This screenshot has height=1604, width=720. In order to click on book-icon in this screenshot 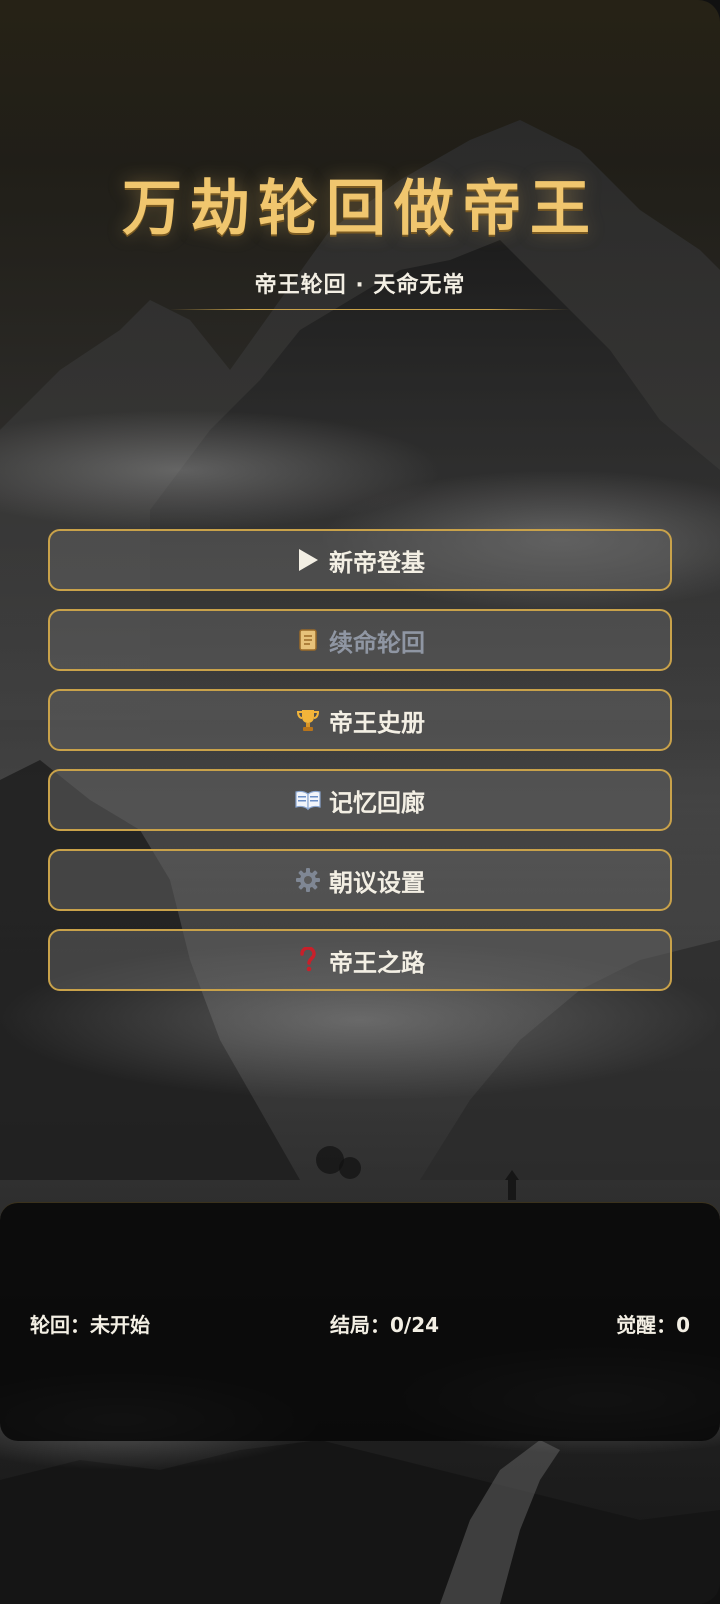, I will do `click(308, 800)`.